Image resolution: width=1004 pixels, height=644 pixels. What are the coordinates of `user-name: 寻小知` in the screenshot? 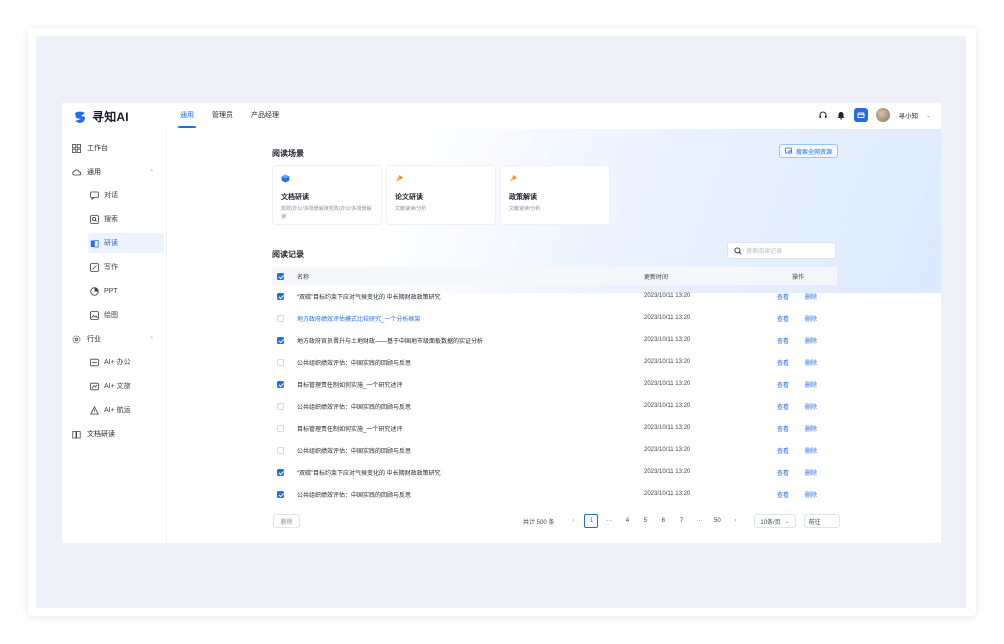 It's located at (908, 115).